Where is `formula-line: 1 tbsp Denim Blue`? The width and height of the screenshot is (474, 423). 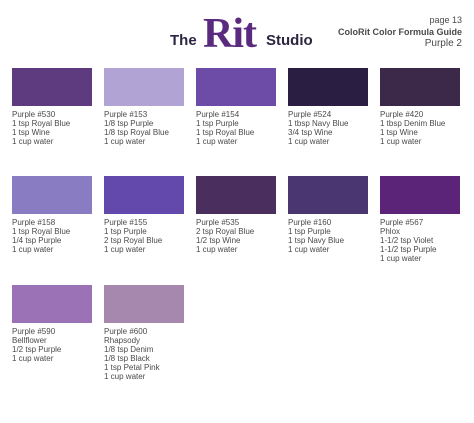 formula-line: 1 tbsp Denim Blue is located at coordinates (413, 123).